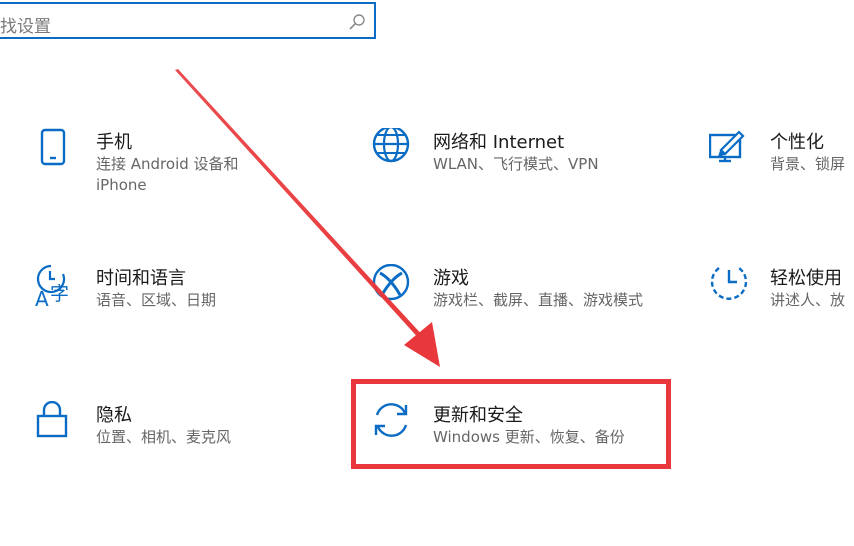  What do you see at coordinates (141, 278) in the screenshot?
I see `tile-time-language-title: 时间和语言` at bounding box center [141, 278].